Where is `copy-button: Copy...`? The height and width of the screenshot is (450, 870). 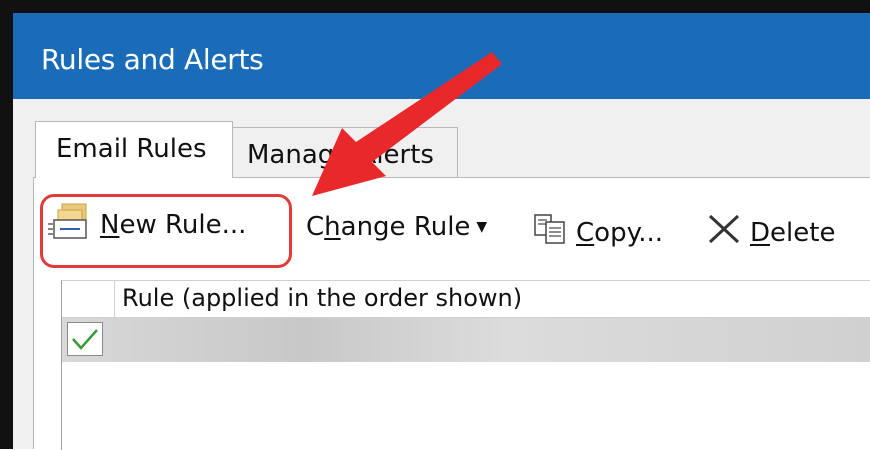 copy-button: Copy... is located at coordinates (597, 232).